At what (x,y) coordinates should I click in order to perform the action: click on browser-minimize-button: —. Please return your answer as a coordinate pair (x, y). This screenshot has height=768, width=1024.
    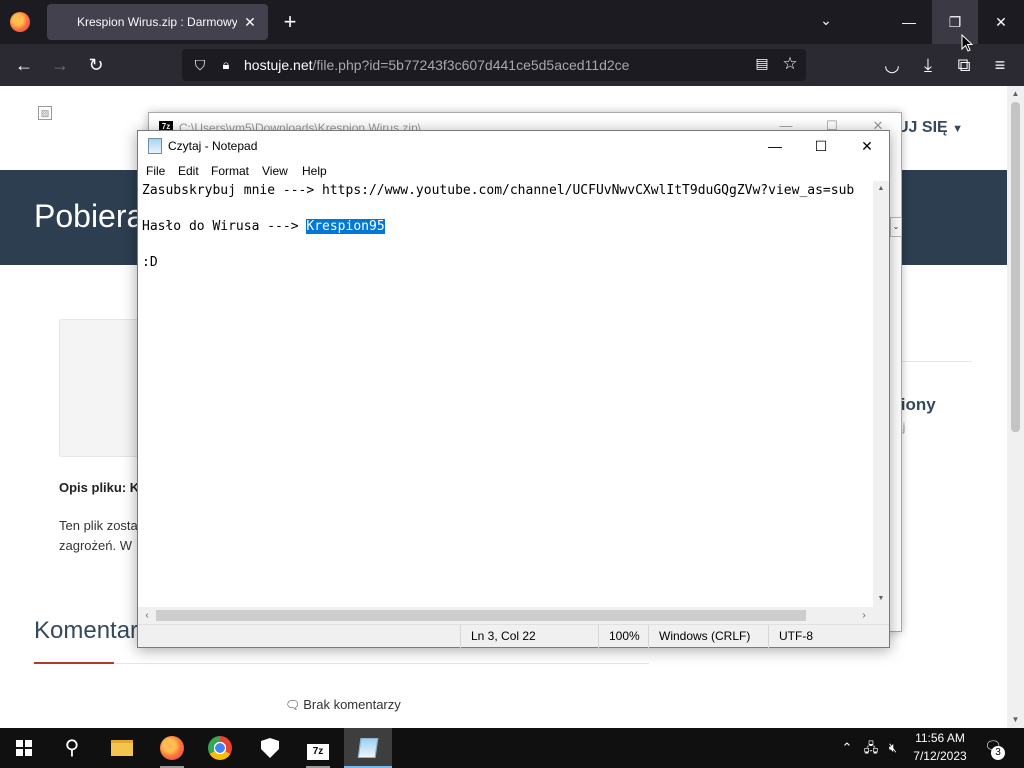
    Looking at the image, I should click on (909, 22).